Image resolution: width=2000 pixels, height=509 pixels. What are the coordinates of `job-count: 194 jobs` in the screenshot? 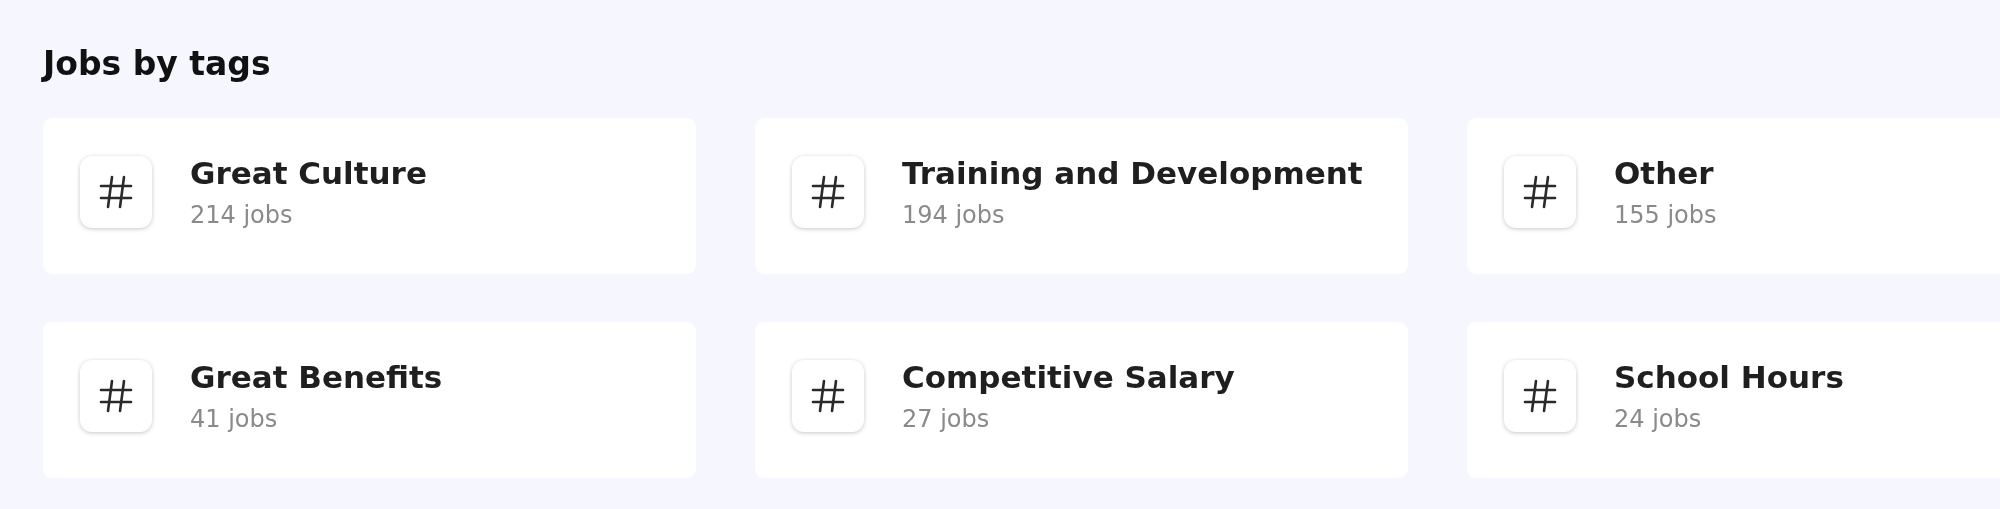 It's located at (954, 215).